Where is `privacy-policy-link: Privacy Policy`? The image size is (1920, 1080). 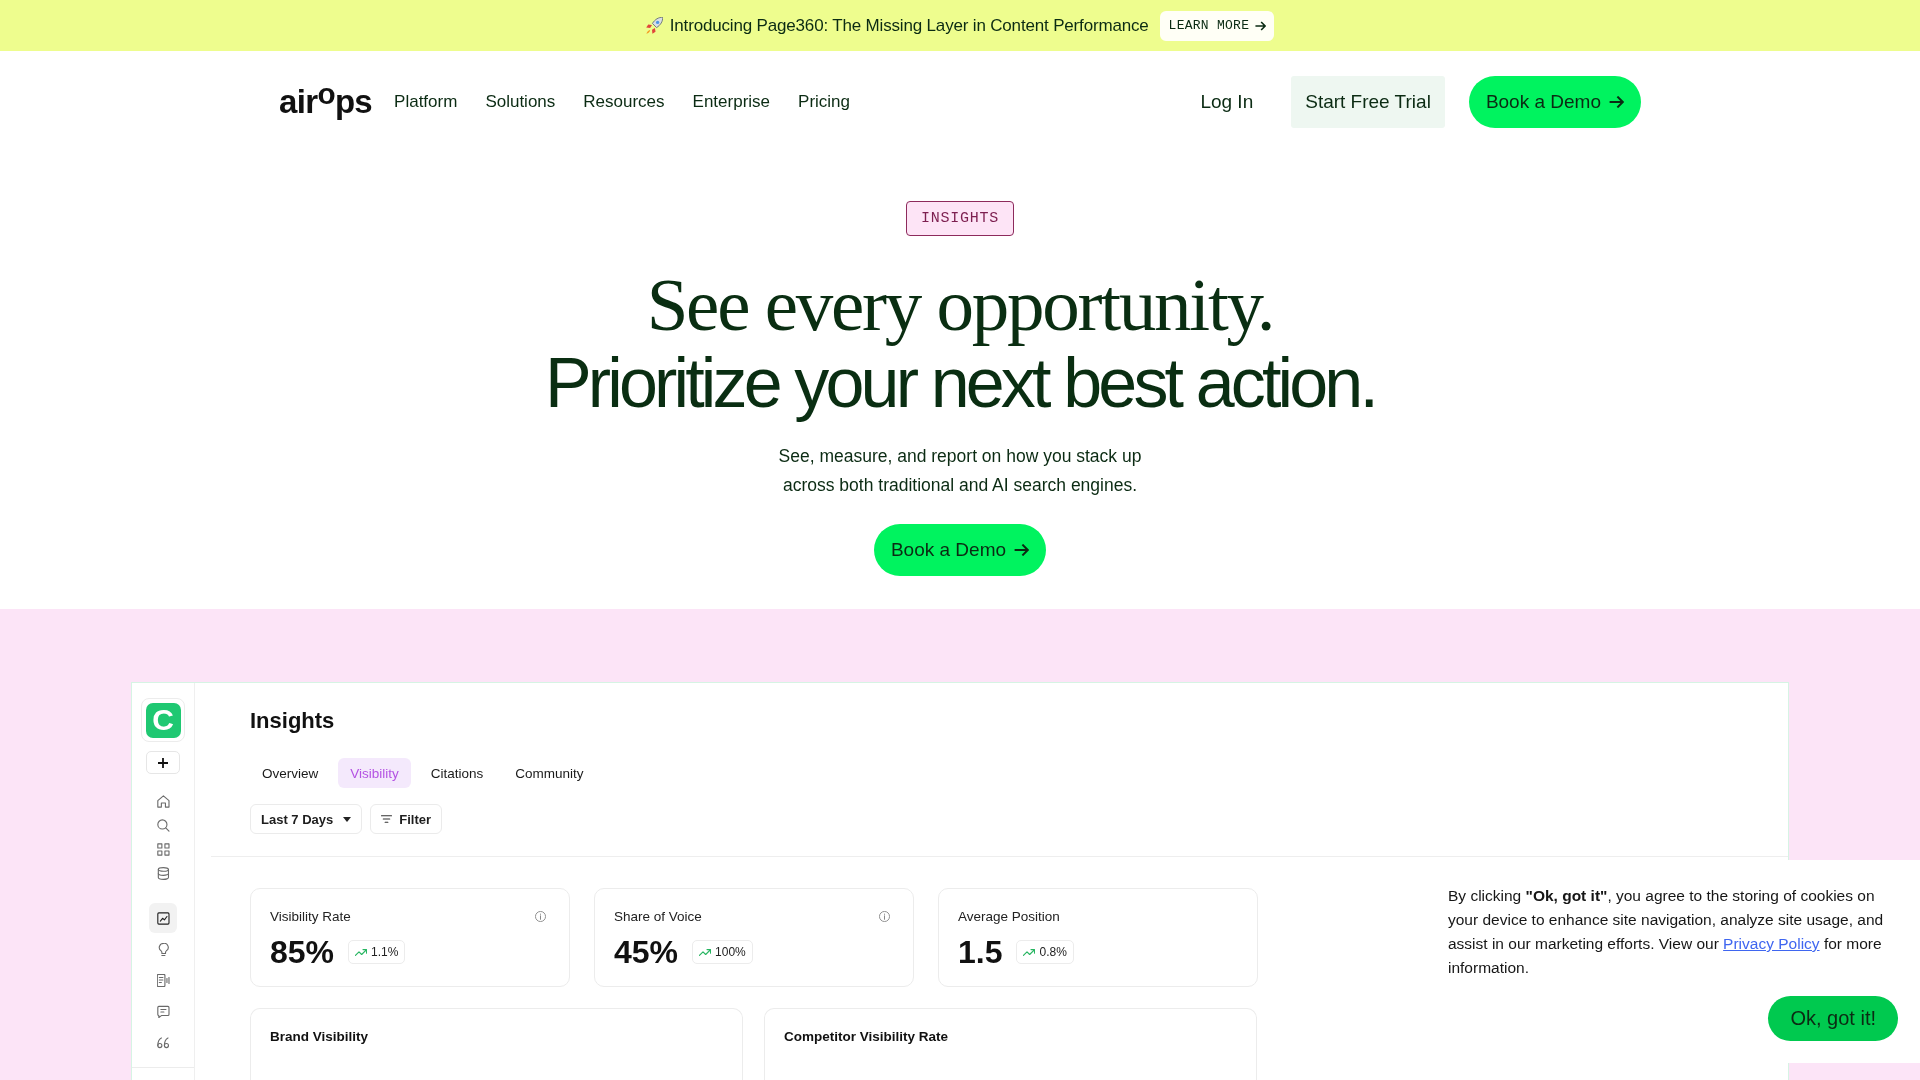
privacy-policy-link: Privacy Policy is located at coordinates (1771, 943).